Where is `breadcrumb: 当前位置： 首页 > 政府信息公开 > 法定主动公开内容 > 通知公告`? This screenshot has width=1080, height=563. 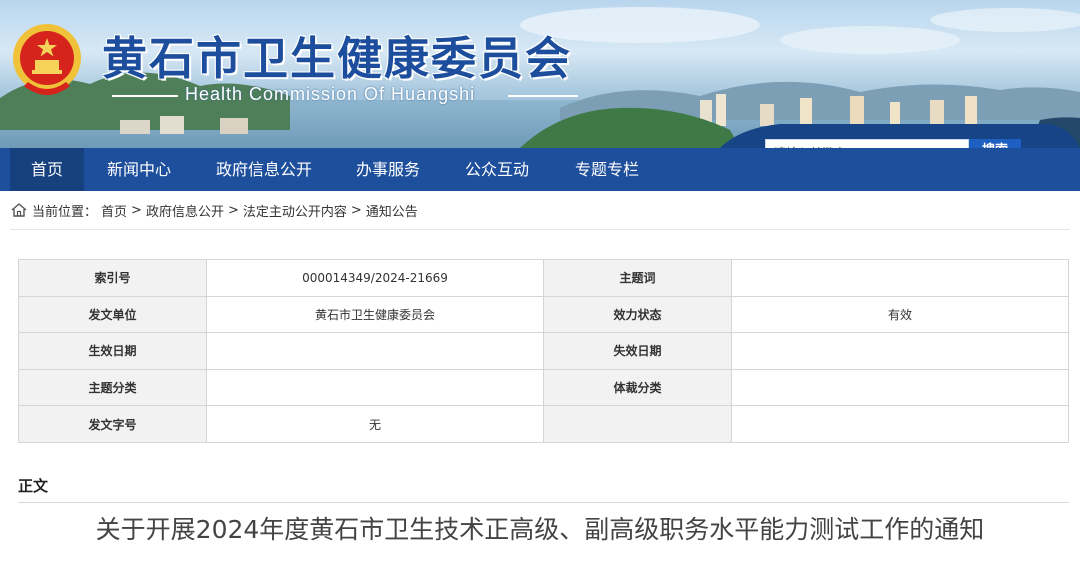
breadcrumb: 当前位置： 首页 > 政府信息公开 > 法定主动公开内容 > 通知公告 is located at coordinates (216, 210).